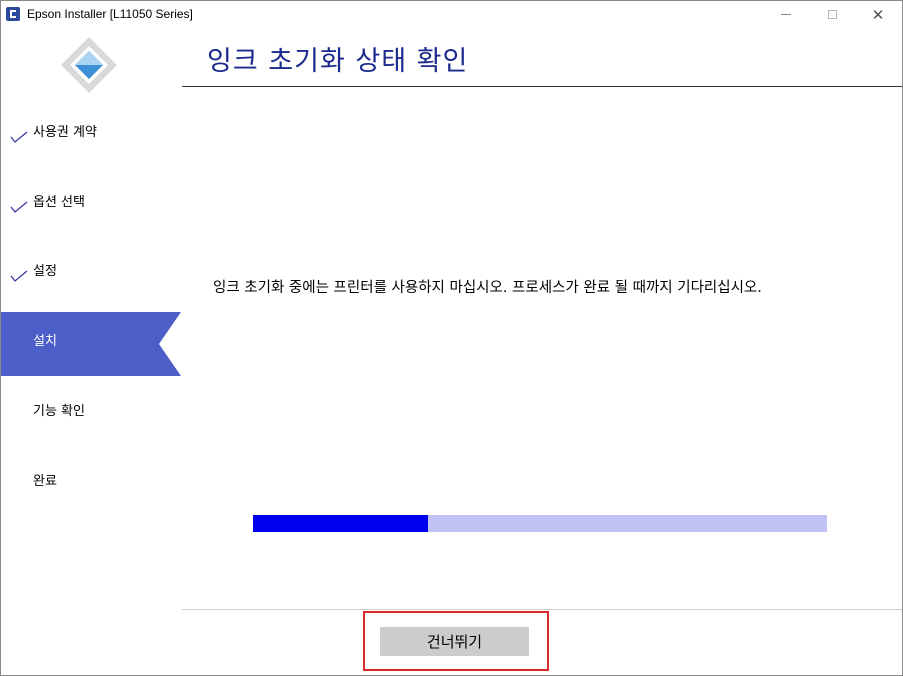  What do you see at coordinates (91, 344) in the screenshot?
I see `sidebar-item-install: 설치` at bounding box center [91, 344].